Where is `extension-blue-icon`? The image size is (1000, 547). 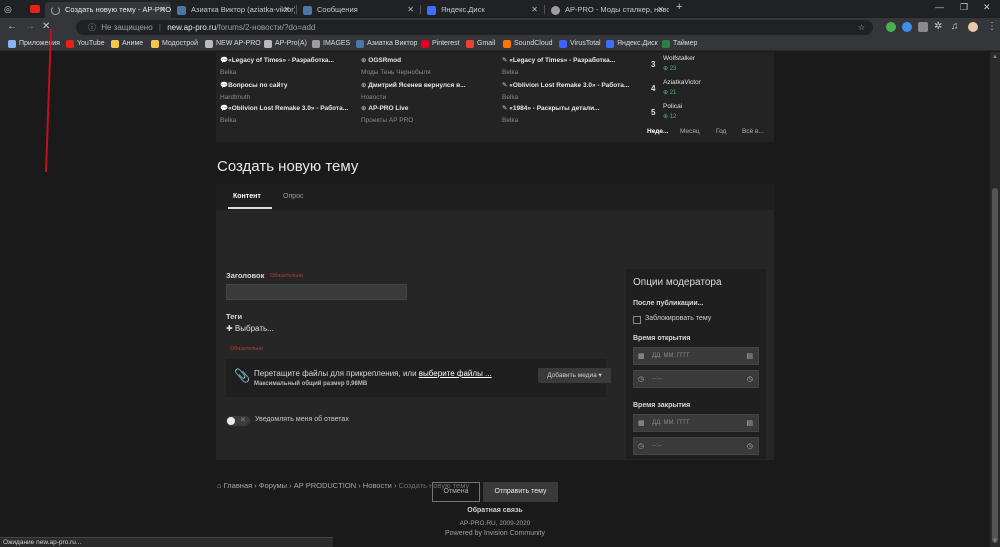
extension-blue-icon is located at coordinates (907, 27).